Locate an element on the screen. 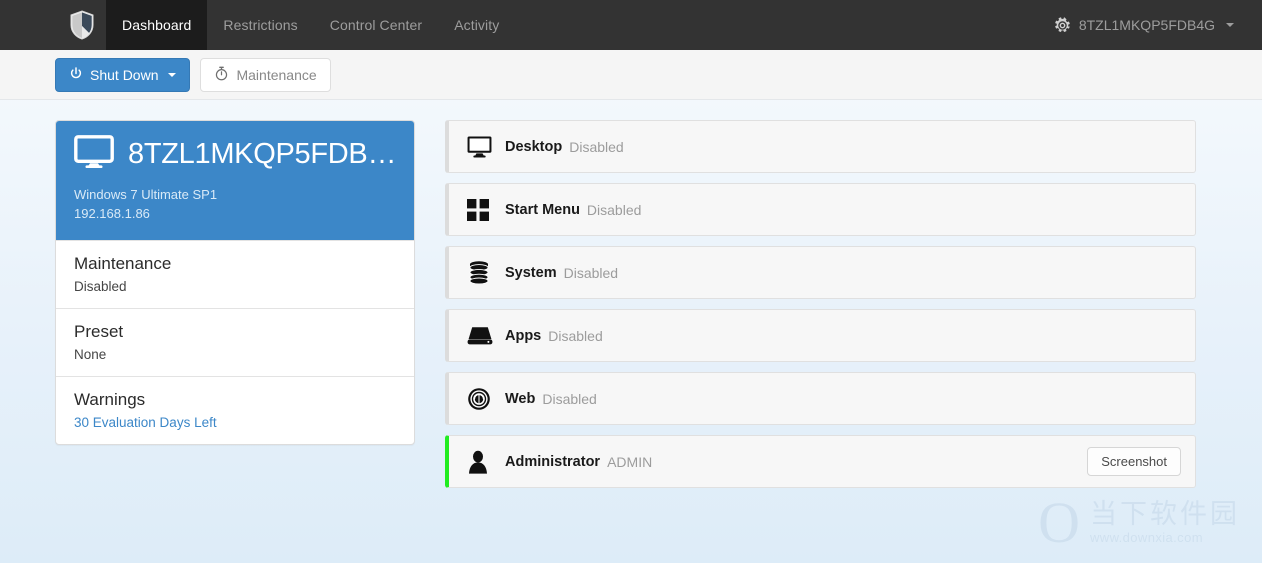  stopwatch-icon is located at coordinates (221, 74).